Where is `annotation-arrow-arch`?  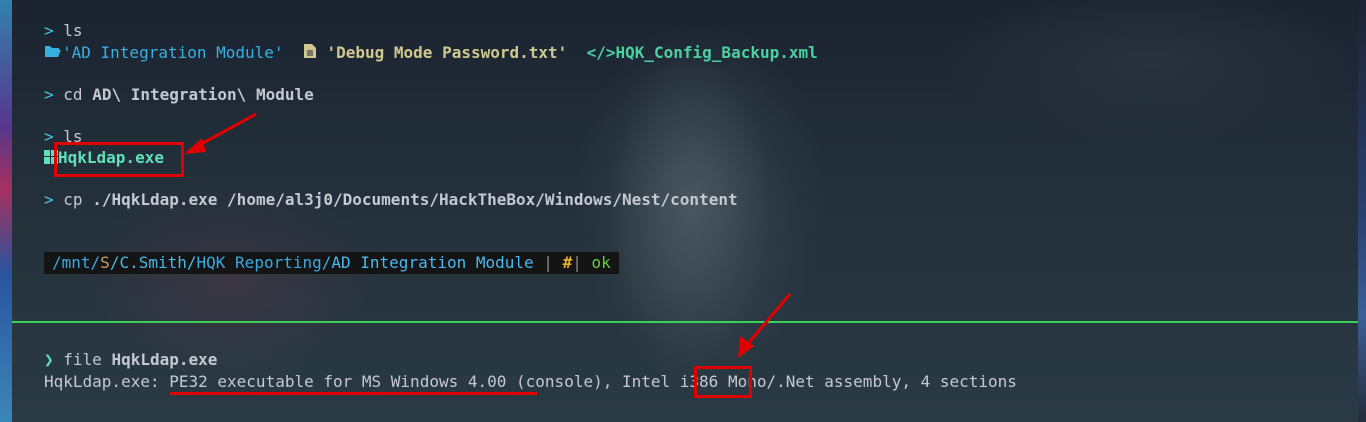 annotation-arrow-arch is located at coordinates (765, 325).